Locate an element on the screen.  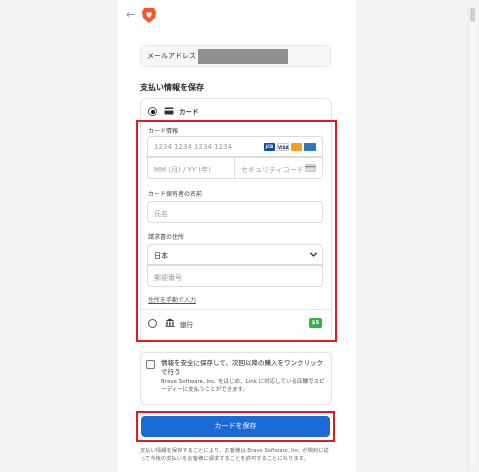
email-label: メールアドレス is located at coordinates (171, 56).